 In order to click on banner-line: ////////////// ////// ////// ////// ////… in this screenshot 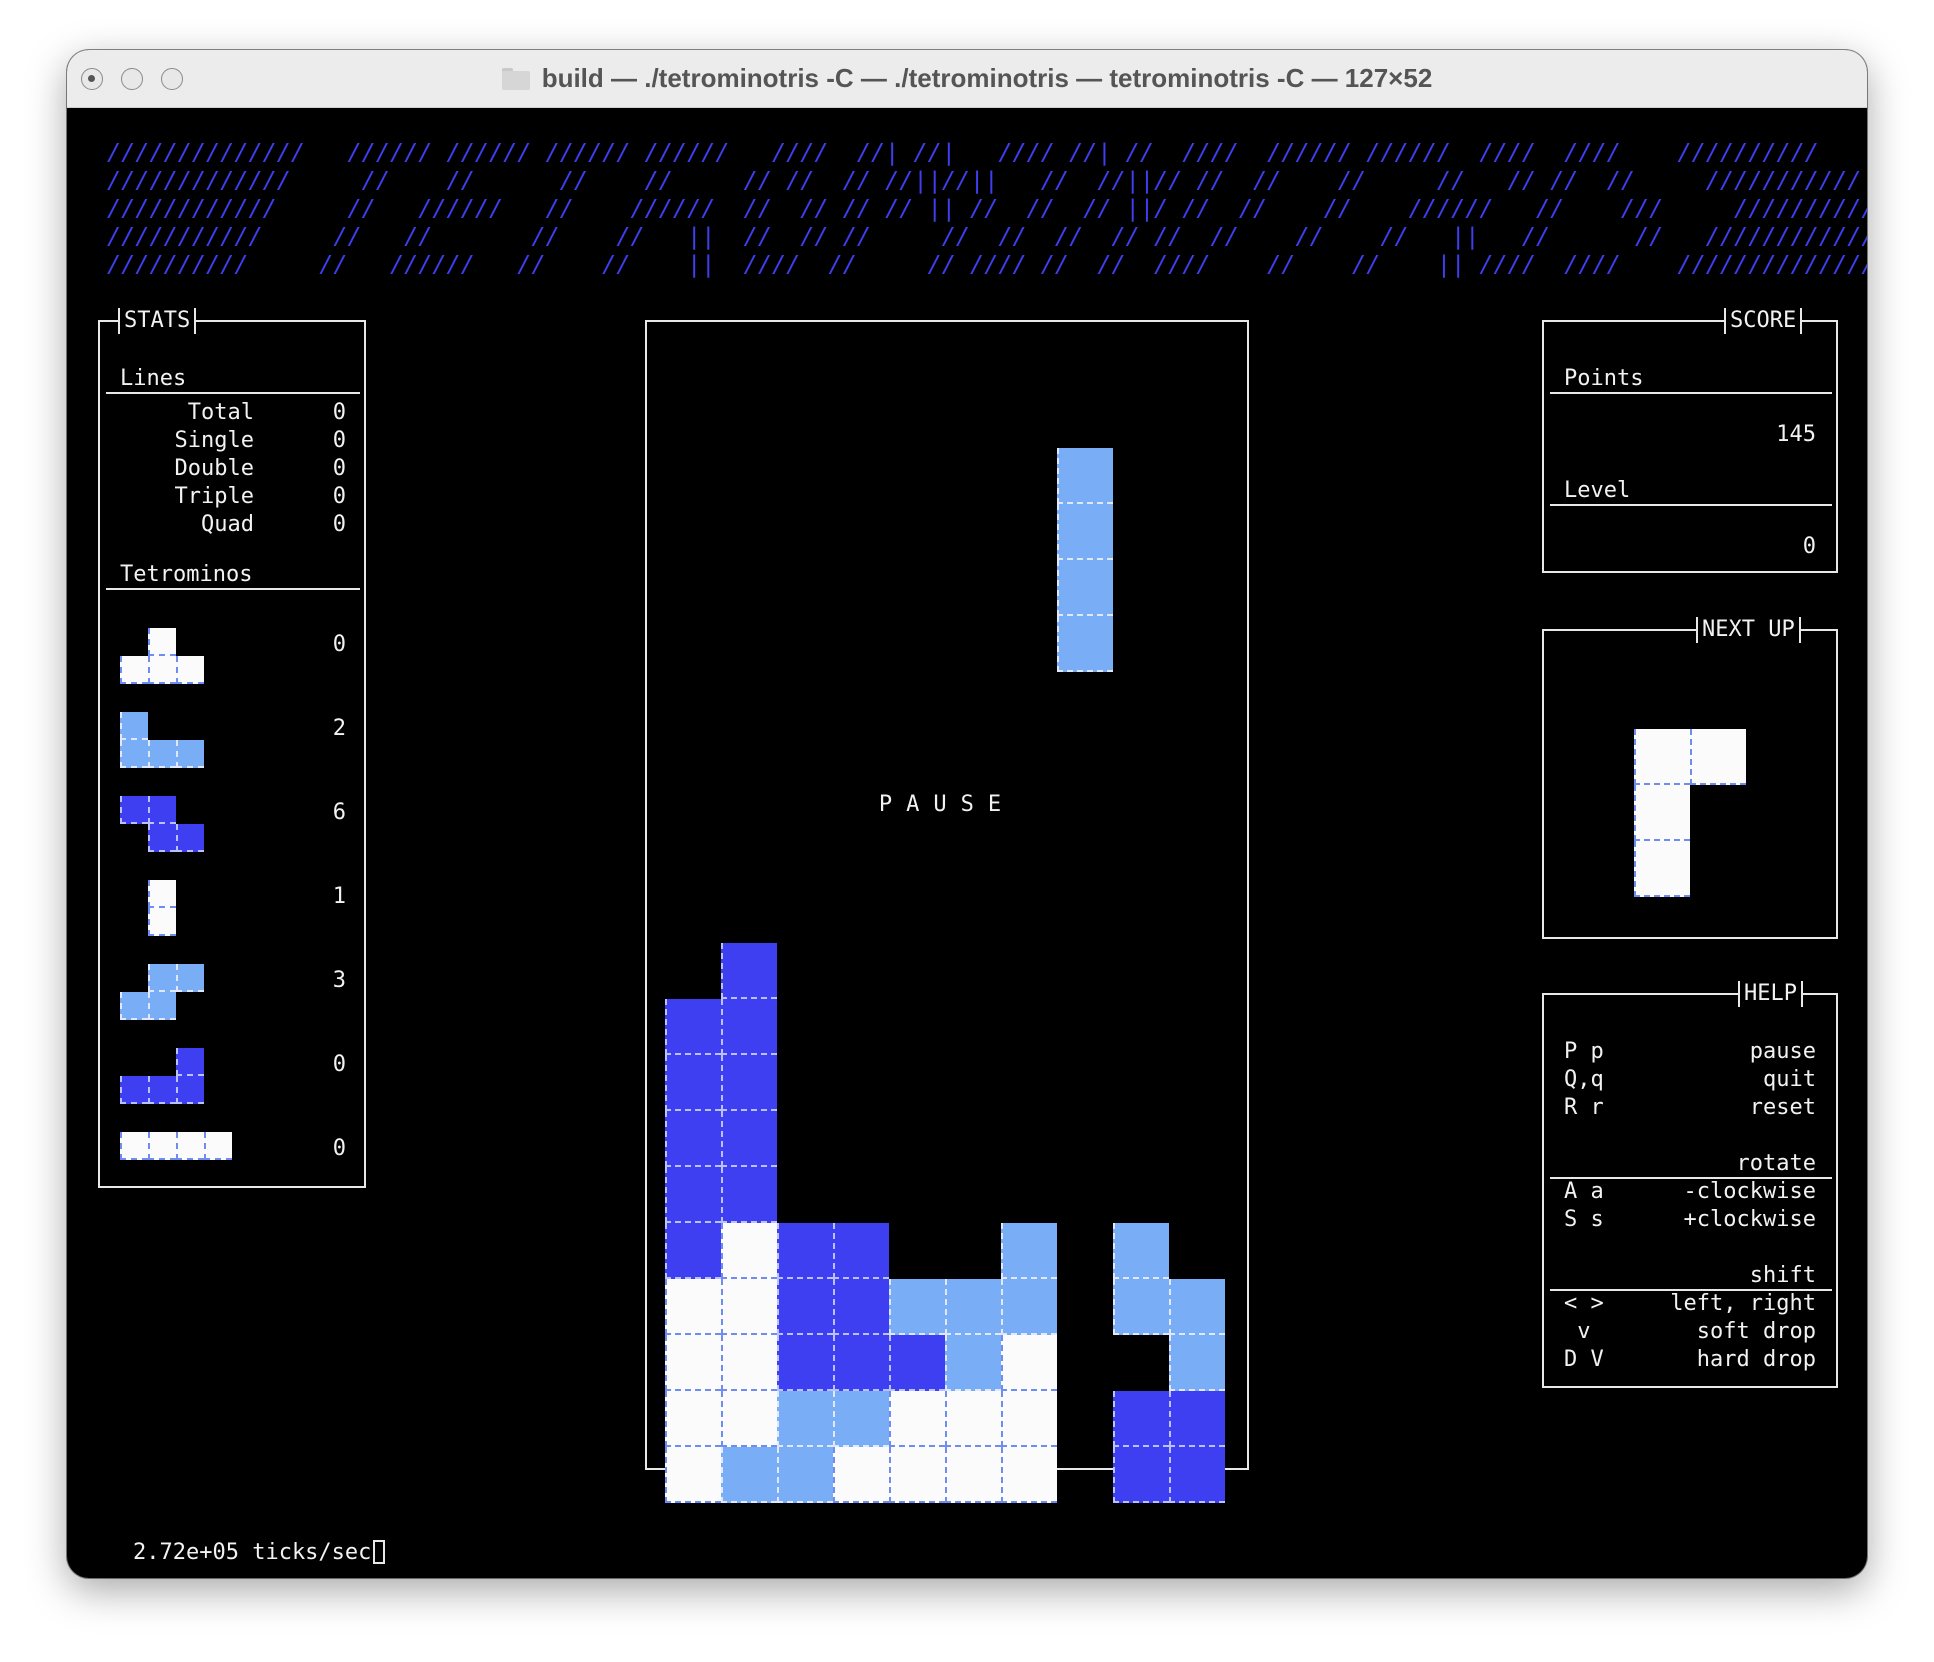, I will do `click(963, 152)`.